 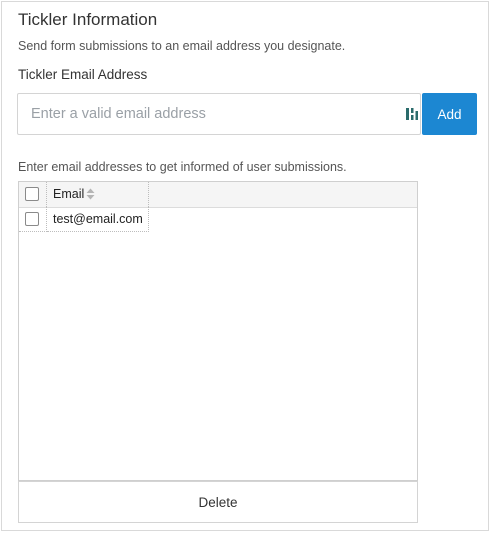 I want to click on row-checkbox, so click(x=32, y=219).